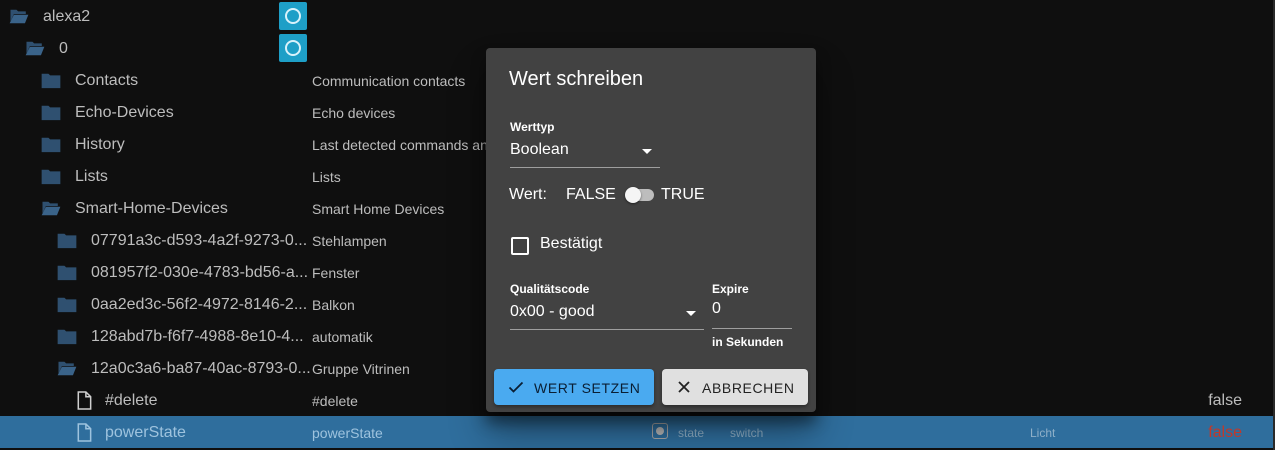  Describe the element at coordinates (587, 388) in the screenshot. I see `set-value-label: WERT SETZEN` at that location.